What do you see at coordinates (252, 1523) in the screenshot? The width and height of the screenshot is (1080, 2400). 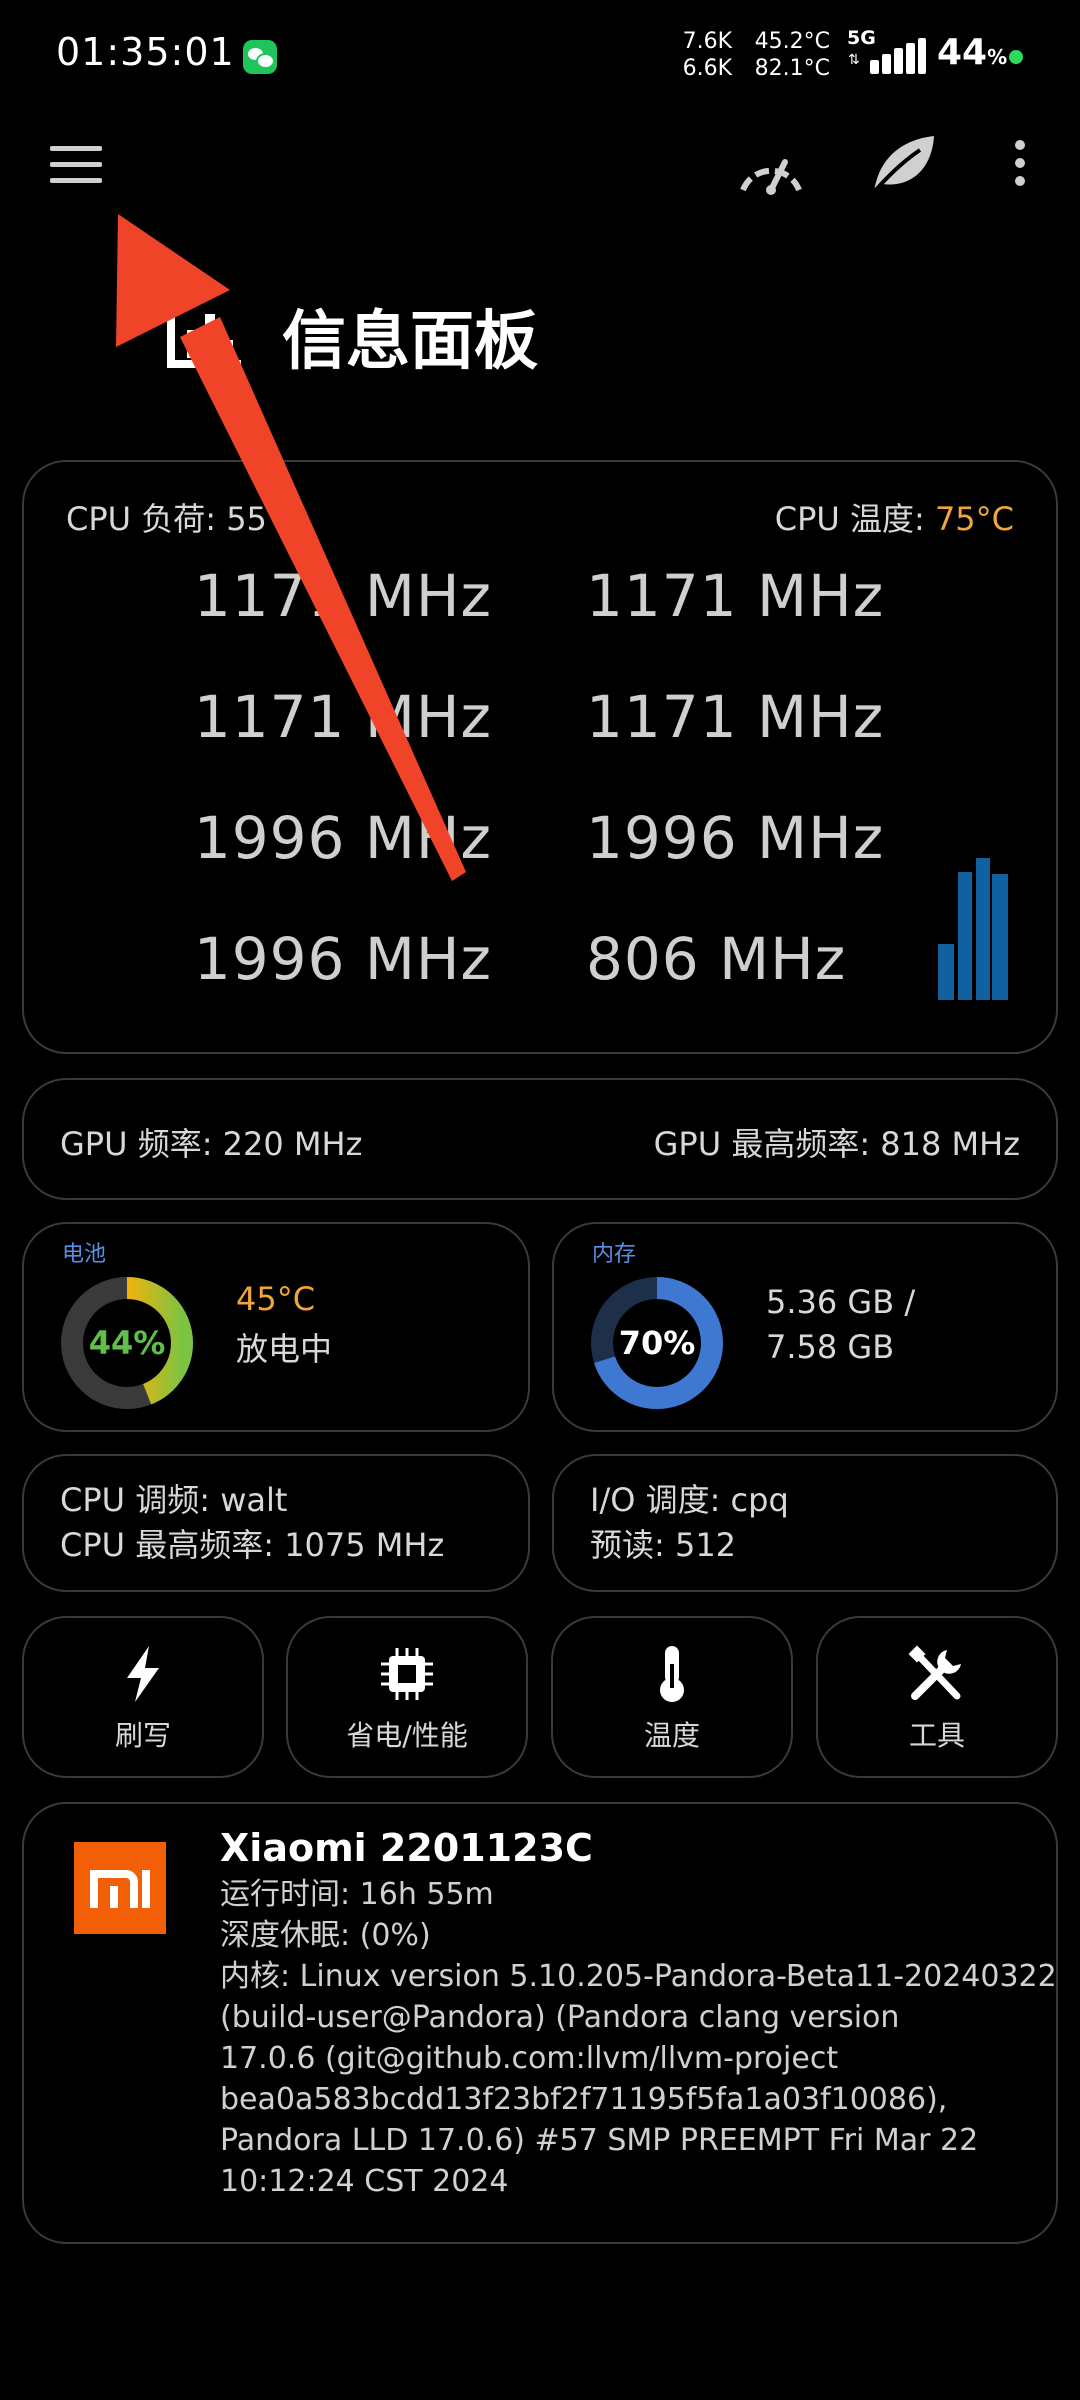 I see `cpu-governor-info: CPU 调频: walt CPU 最高频率: 1075 MHz` at bounding box center [252, 1523].